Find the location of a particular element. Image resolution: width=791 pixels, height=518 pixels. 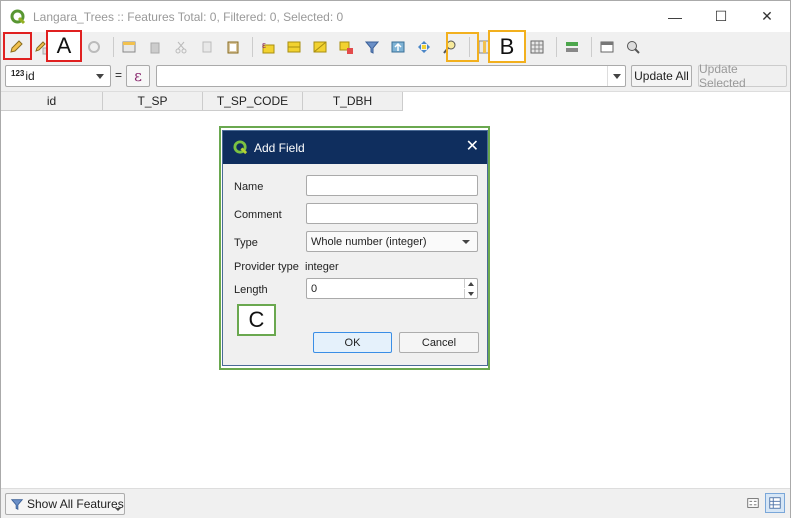

conditional-format-icon is located at coordinates (572, 47).